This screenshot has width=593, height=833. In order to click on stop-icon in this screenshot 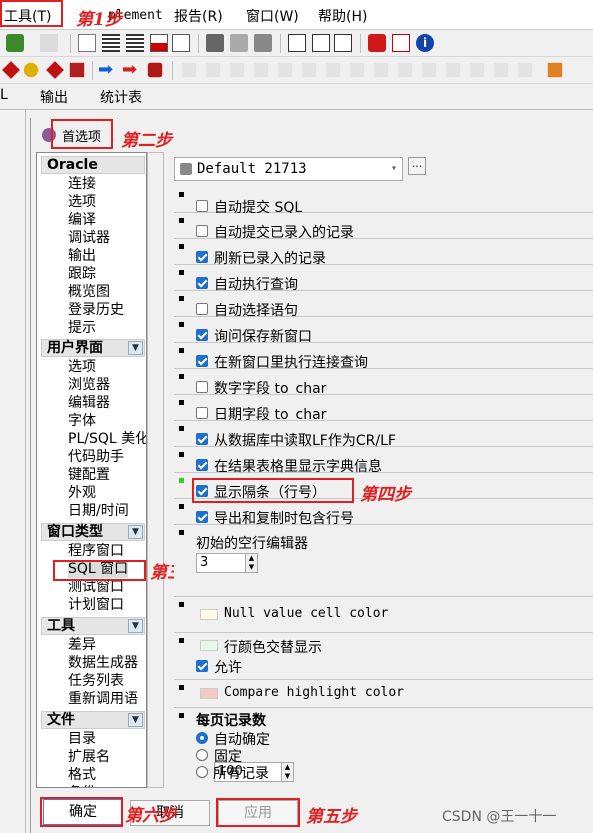, I will do `click(377, 43)`.